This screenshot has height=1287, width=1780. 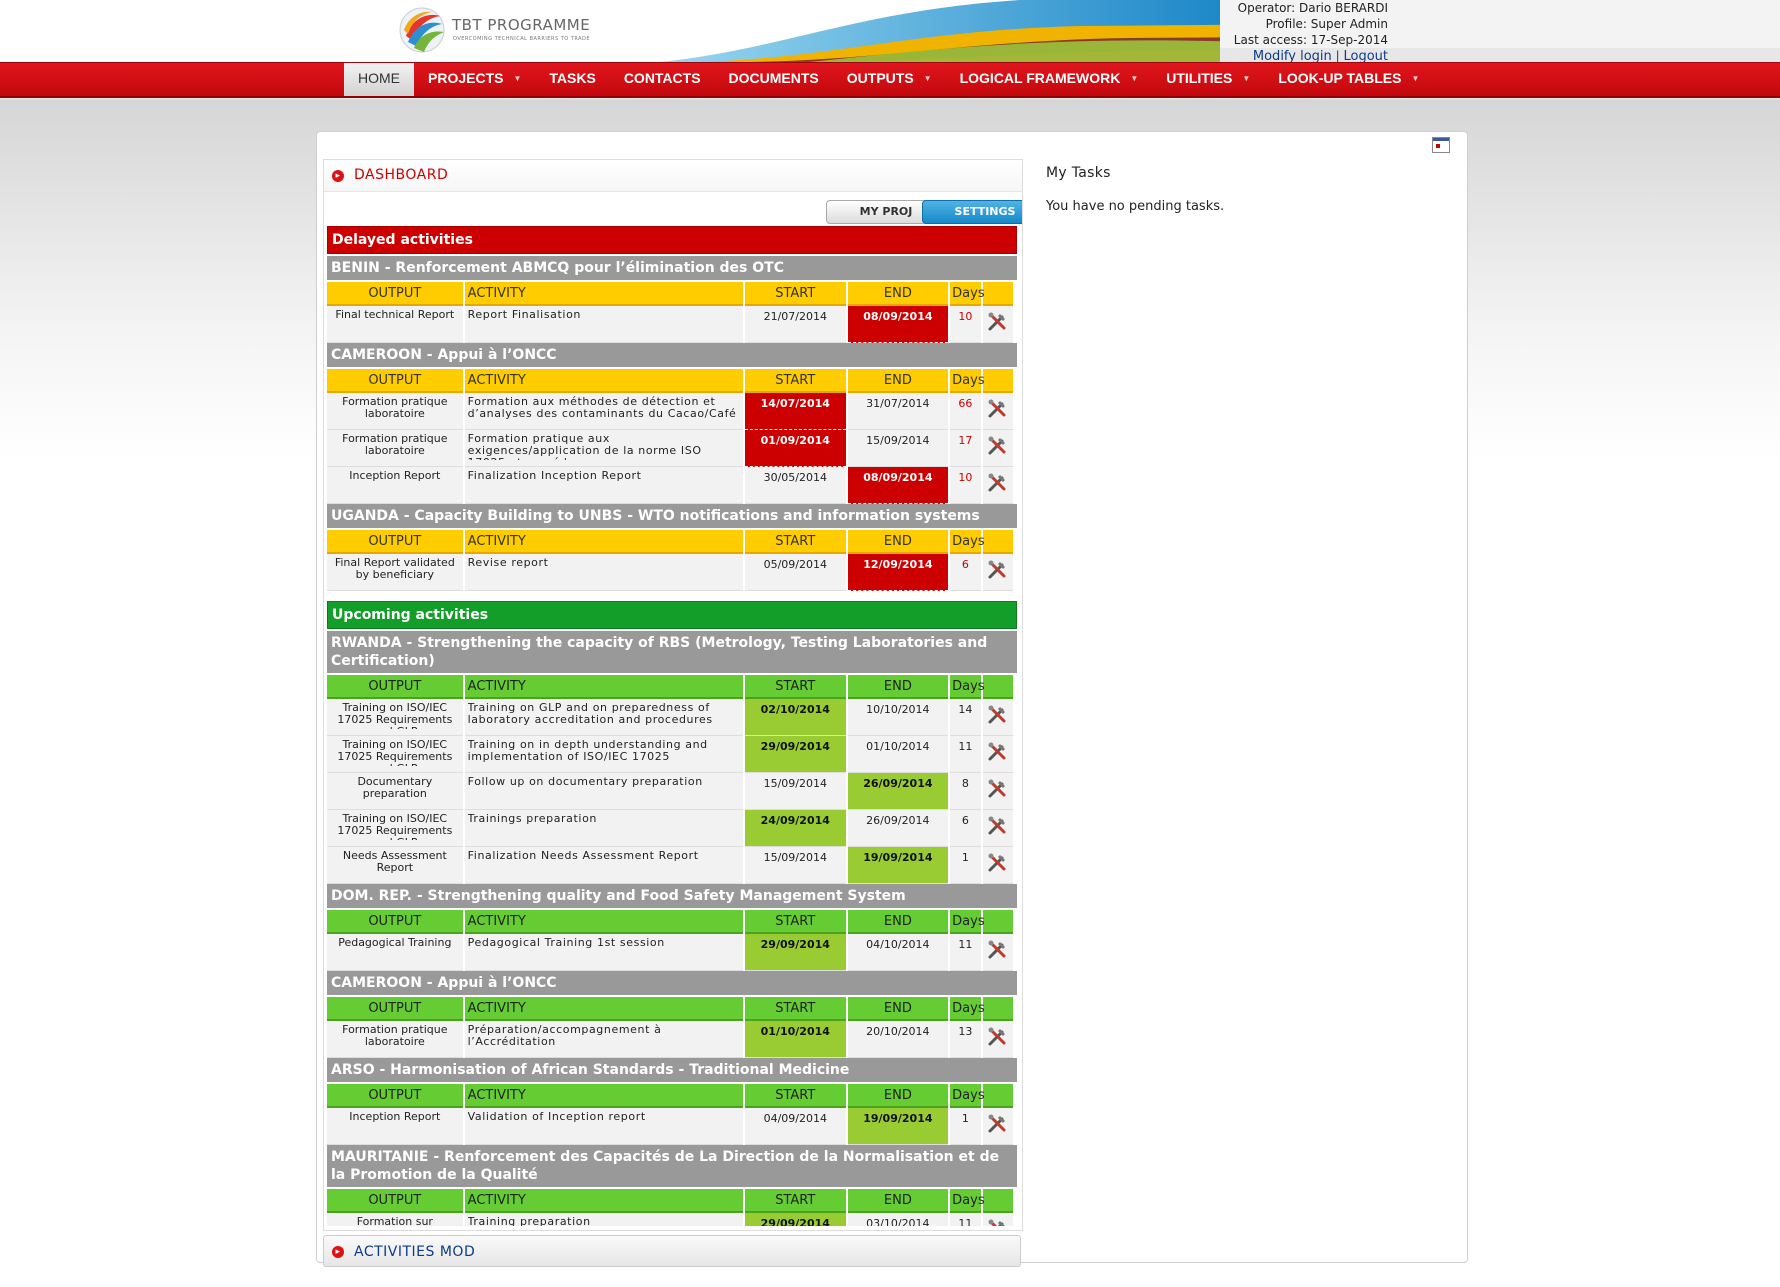 What do you see at coordinates (1292, 55) in the screenshot?
I see `modify-login-link: Modify login` at bounding box center [1292, 55].